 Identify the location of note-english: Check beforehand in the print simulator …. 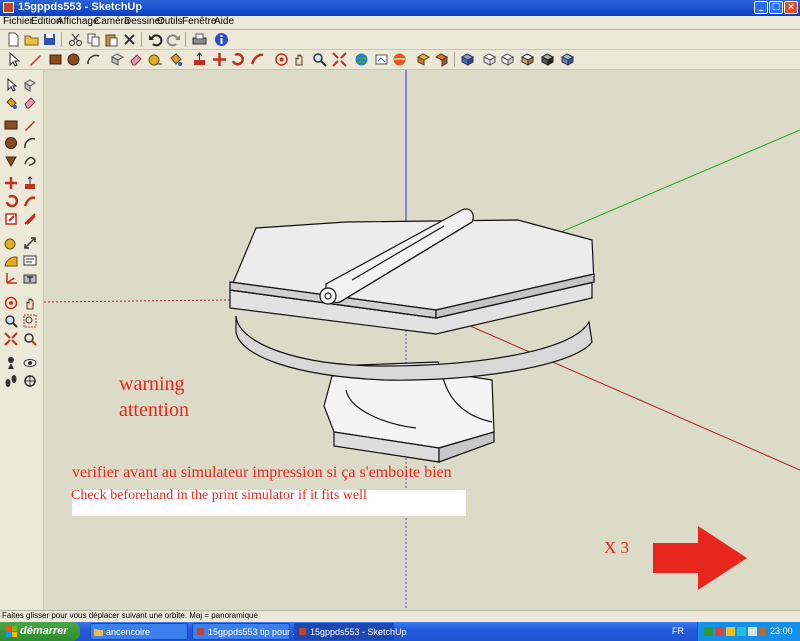
(219, 495).